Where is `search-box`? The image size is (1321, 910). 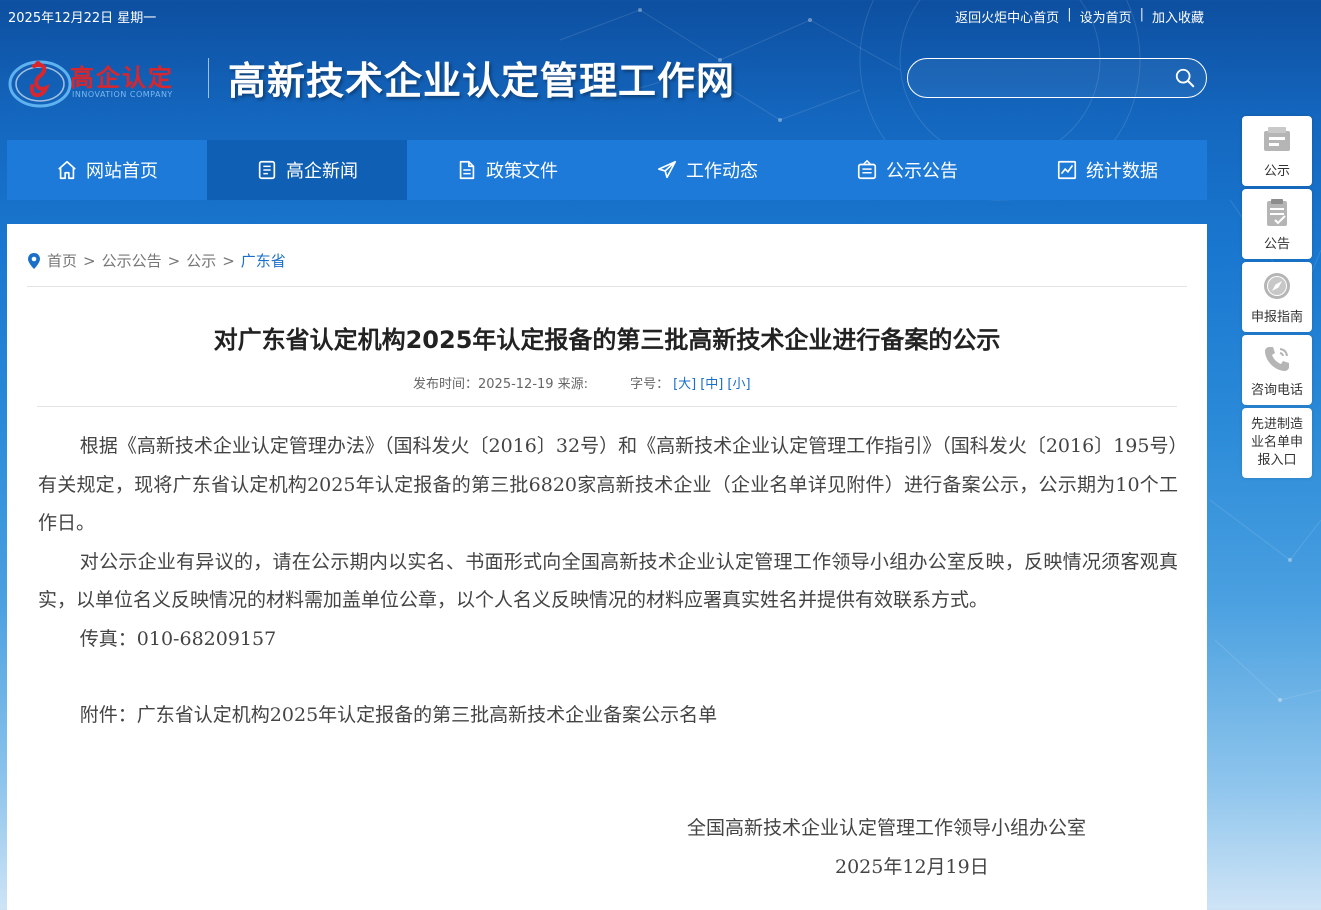
search-box is located at coordinates (1057, 78).